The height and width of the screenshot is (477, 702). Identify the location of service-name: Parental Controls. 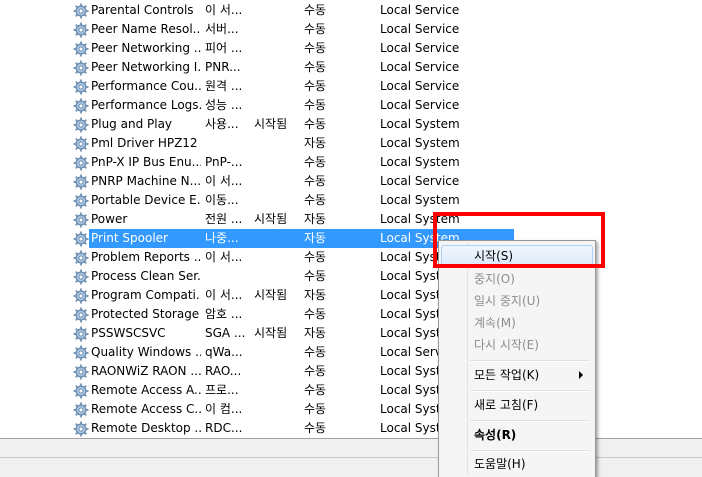
(142, 10).